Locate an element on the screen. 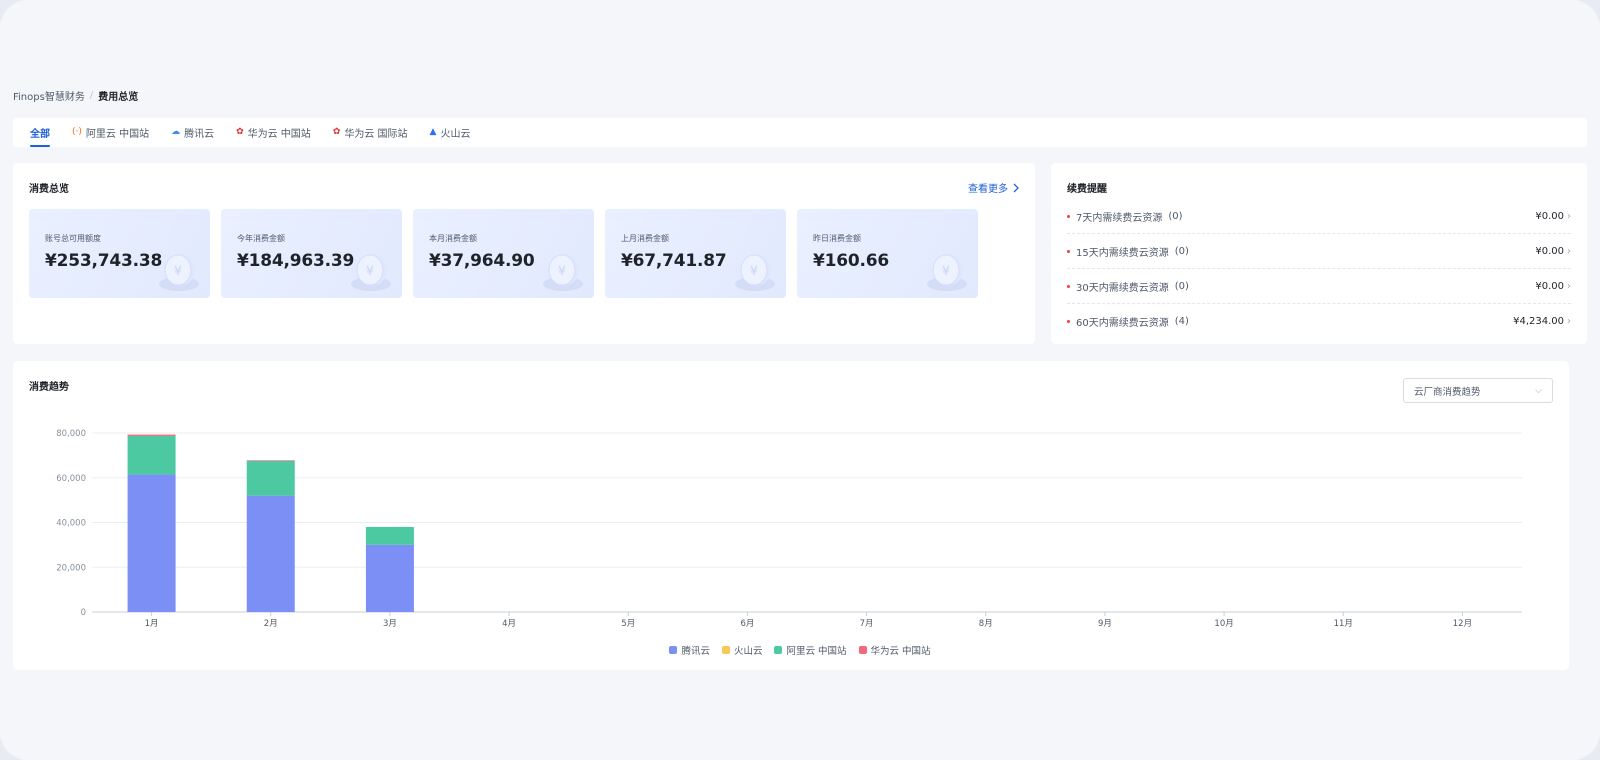 This screenshot has height=760, width=1600. x-tick-label: 5月 is located at coordinates (628, 624).